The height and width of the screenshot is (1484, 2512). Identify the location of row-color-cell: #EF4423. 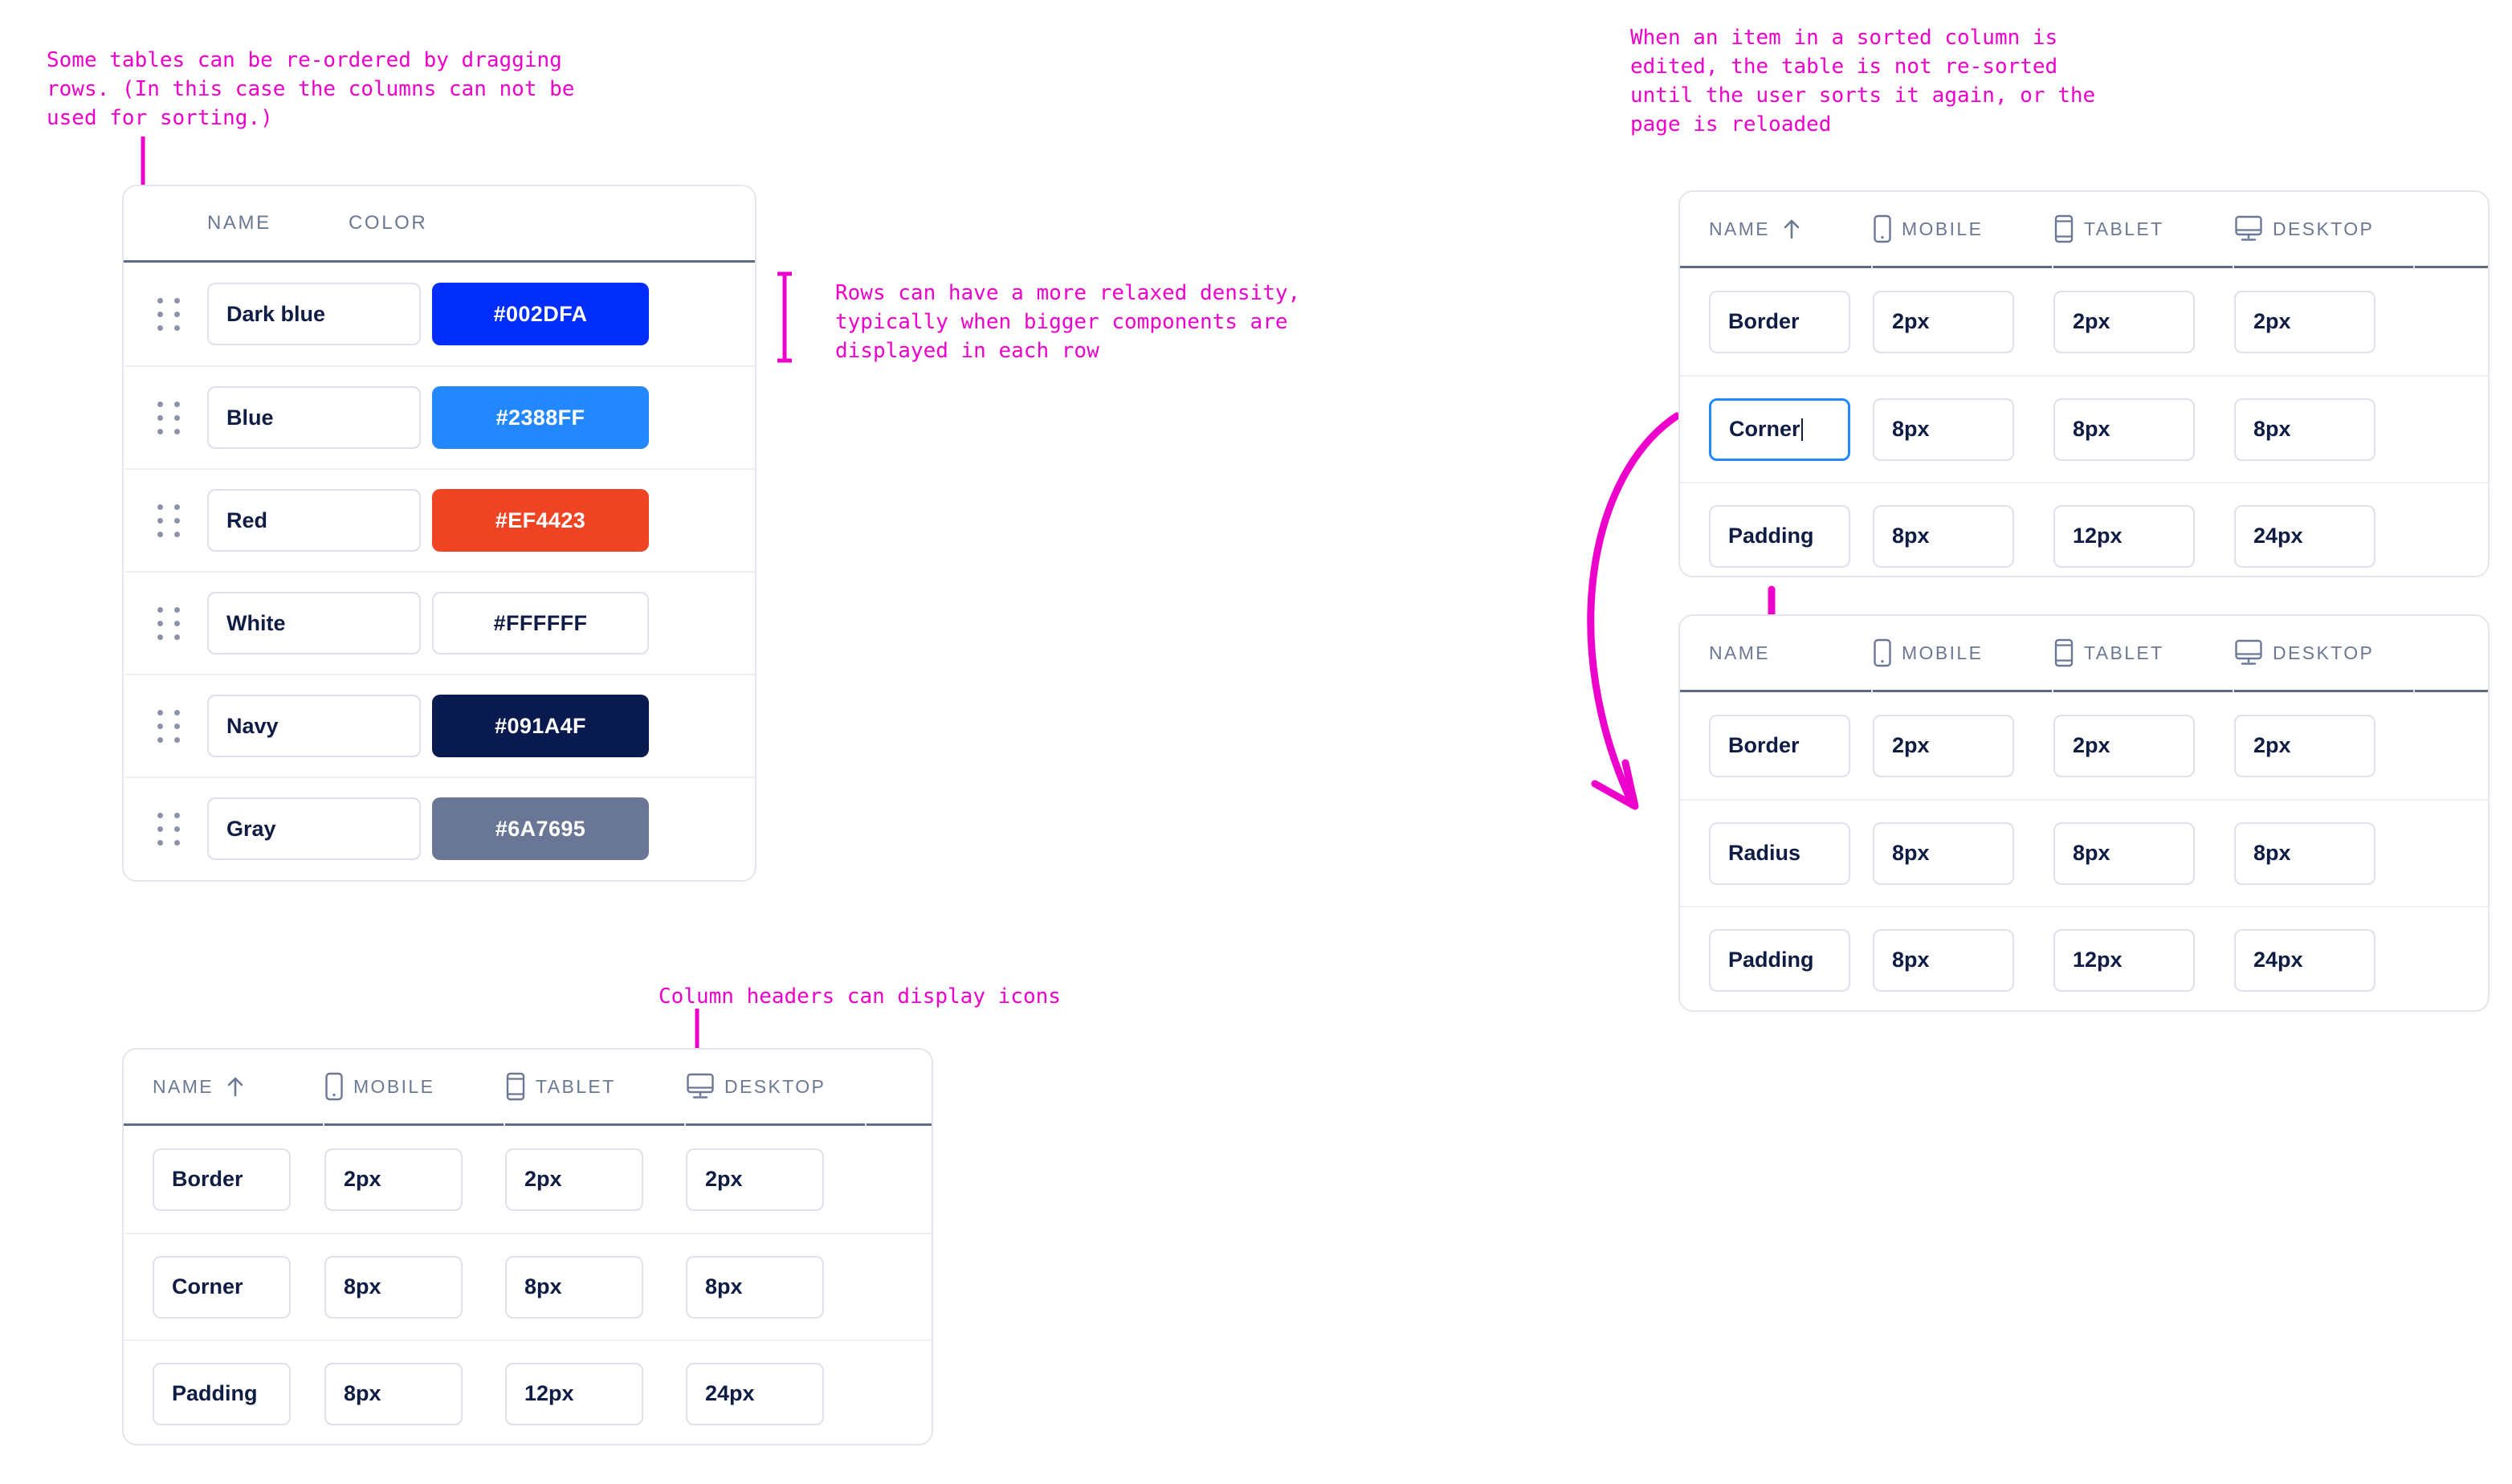
(541, 520).